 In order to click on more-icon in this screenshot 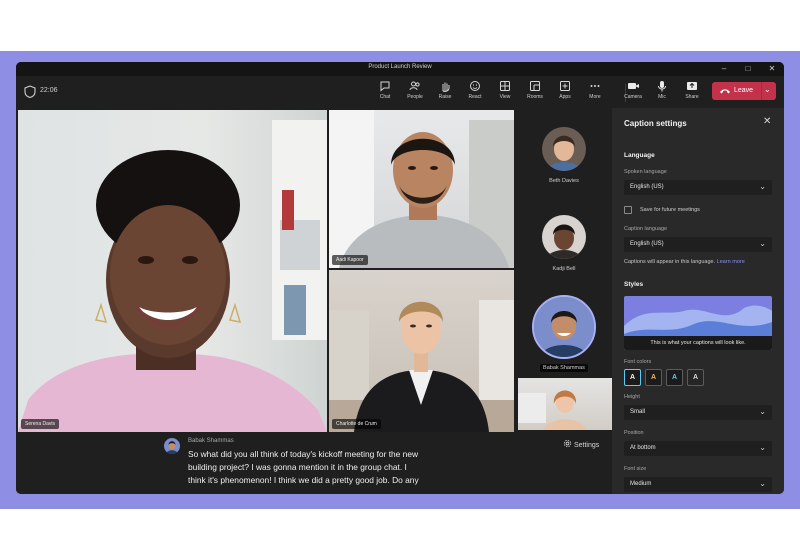, I will do `click(595, 86)`.